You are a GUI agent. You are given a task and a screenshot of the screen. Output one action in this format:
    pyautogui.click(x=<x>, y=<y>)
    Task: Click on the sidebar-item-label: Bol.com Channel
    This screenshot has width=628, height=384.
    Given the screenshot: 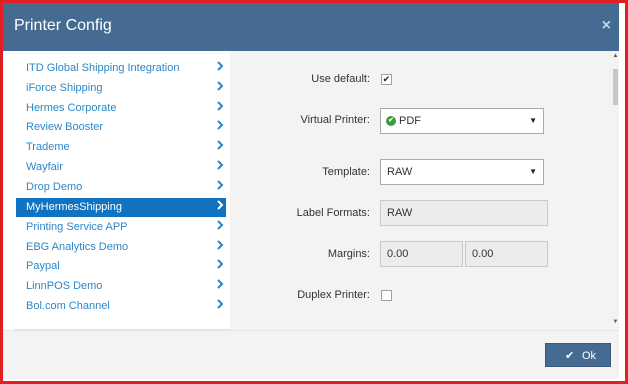 What is the action you would take?
    pyautogui.click(x=68, y=306)
    